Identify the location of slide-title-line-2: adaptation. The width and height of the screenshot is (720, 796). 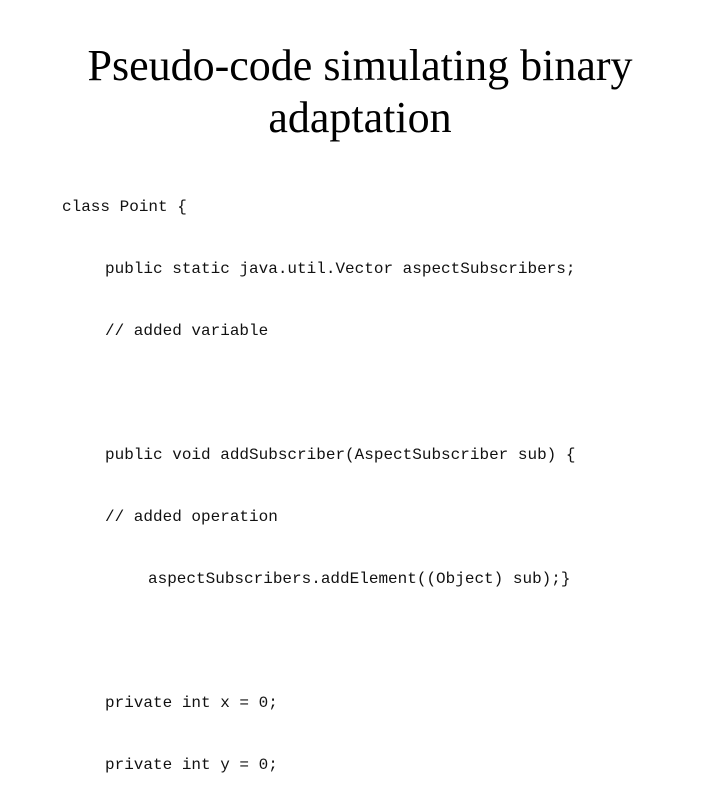
(360, 117).